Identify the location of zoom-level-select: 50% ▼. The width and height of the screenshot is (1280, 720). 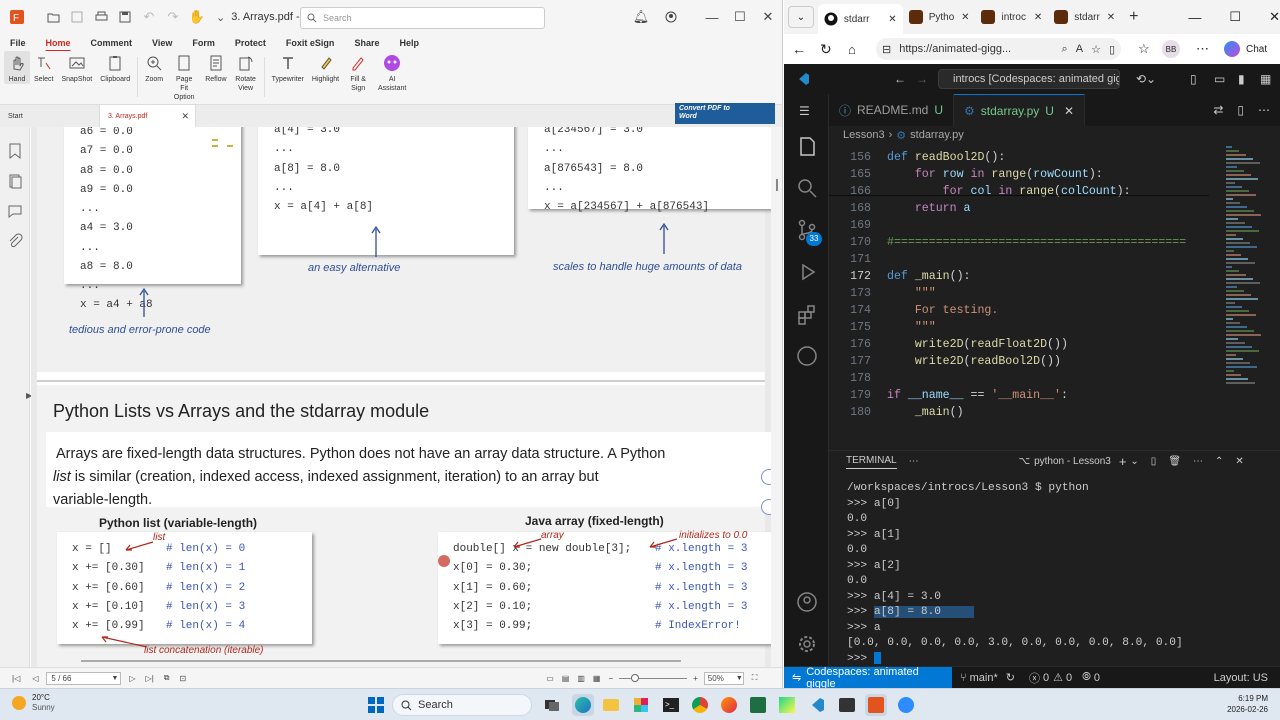
(723, 678).